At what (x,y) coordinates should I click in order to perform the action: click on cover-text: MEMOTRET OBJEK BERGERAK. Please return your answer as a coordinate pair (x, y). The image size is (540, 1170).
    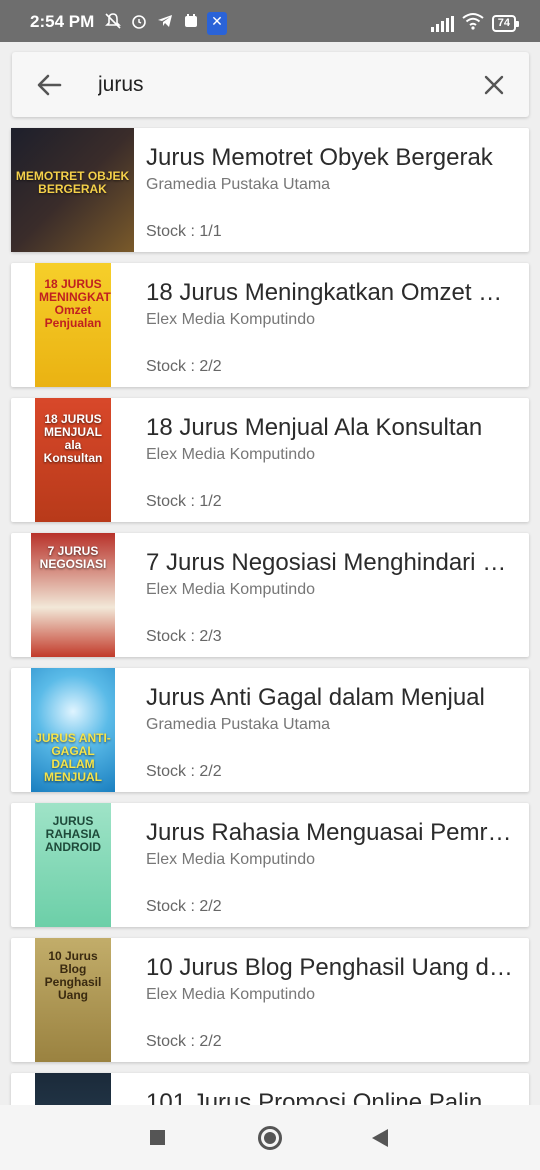
    Looking at the image, I should click on (72, 183).